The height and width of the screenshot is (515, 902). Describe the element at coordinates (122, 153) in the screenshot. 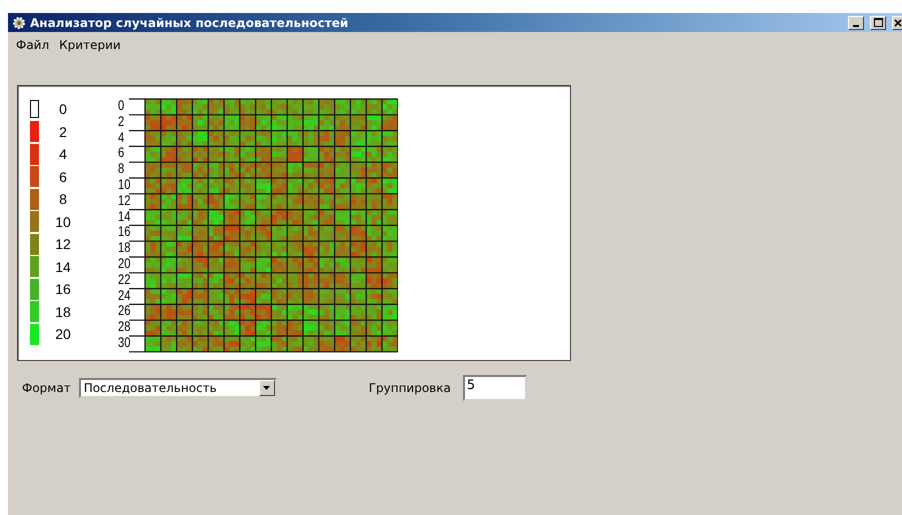

I see `row-label: 6` at that location.